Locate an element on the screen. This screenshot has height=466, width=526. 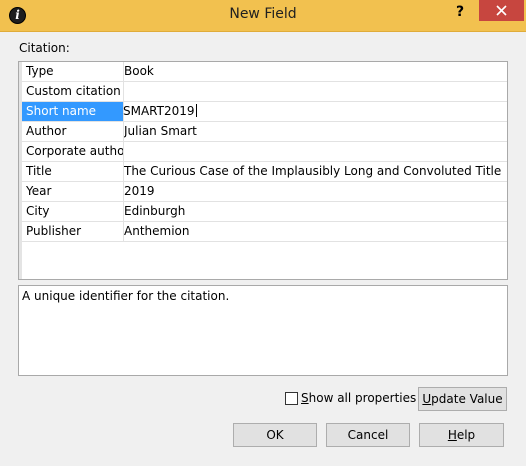
property-row-author: Author Julian Smart is located at coordinates (264, 132).